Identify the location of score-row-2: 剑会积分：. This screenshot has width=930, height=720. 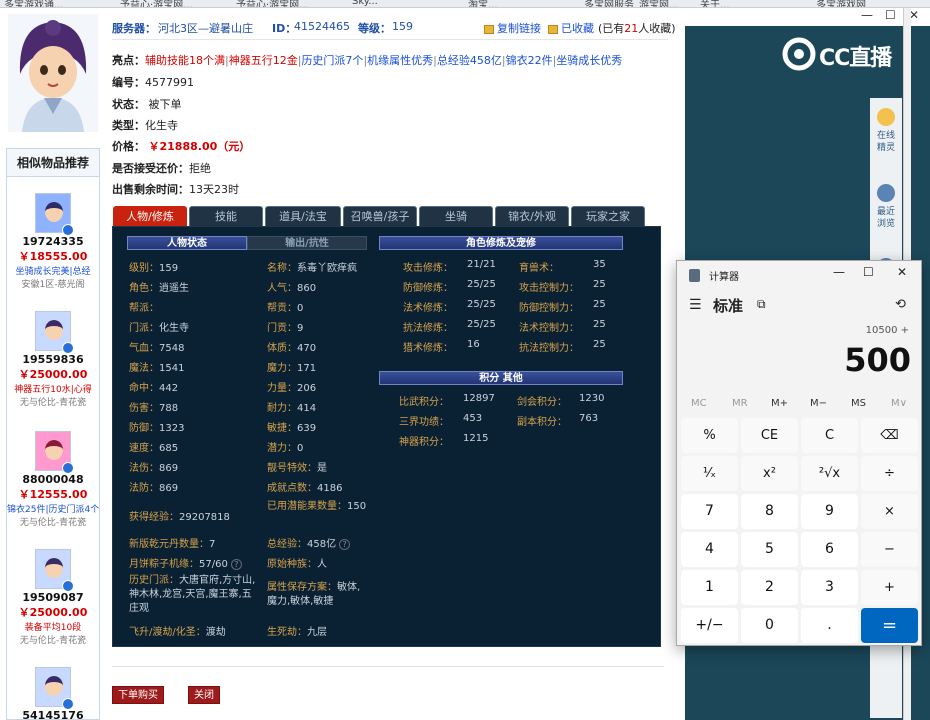
(542, 400).